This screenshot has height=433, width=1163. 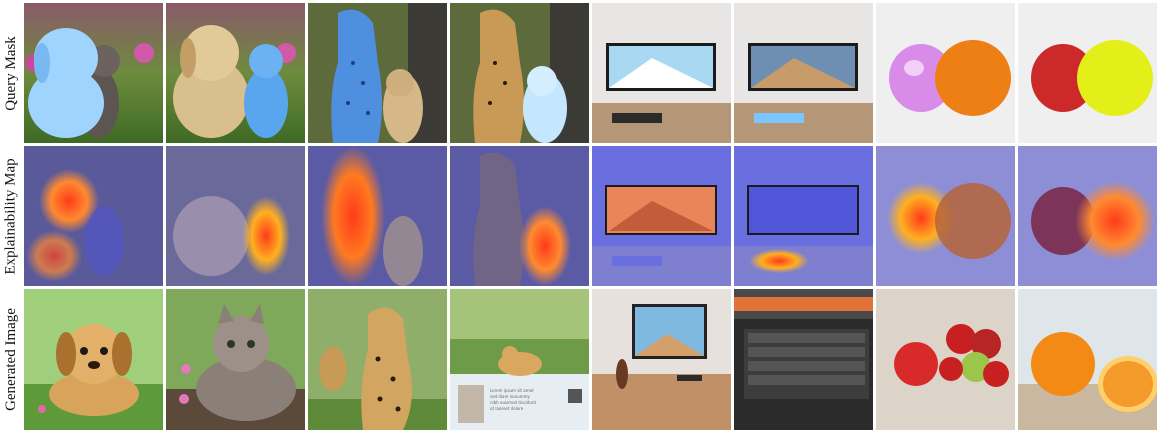 I want to click on generated-image-puppy, so click(x=93, y=359).